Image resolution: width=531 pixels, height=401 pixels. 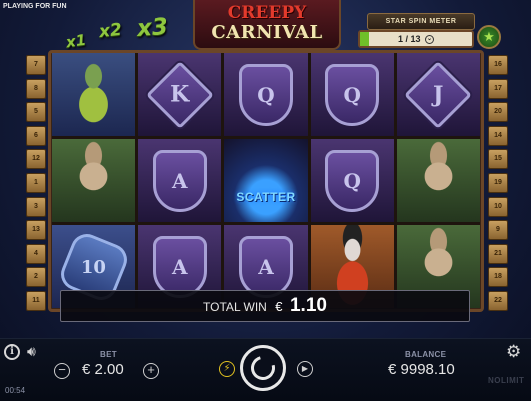 I want to click on autoplay-play-icon: ▶, so click(x=305, y=369).